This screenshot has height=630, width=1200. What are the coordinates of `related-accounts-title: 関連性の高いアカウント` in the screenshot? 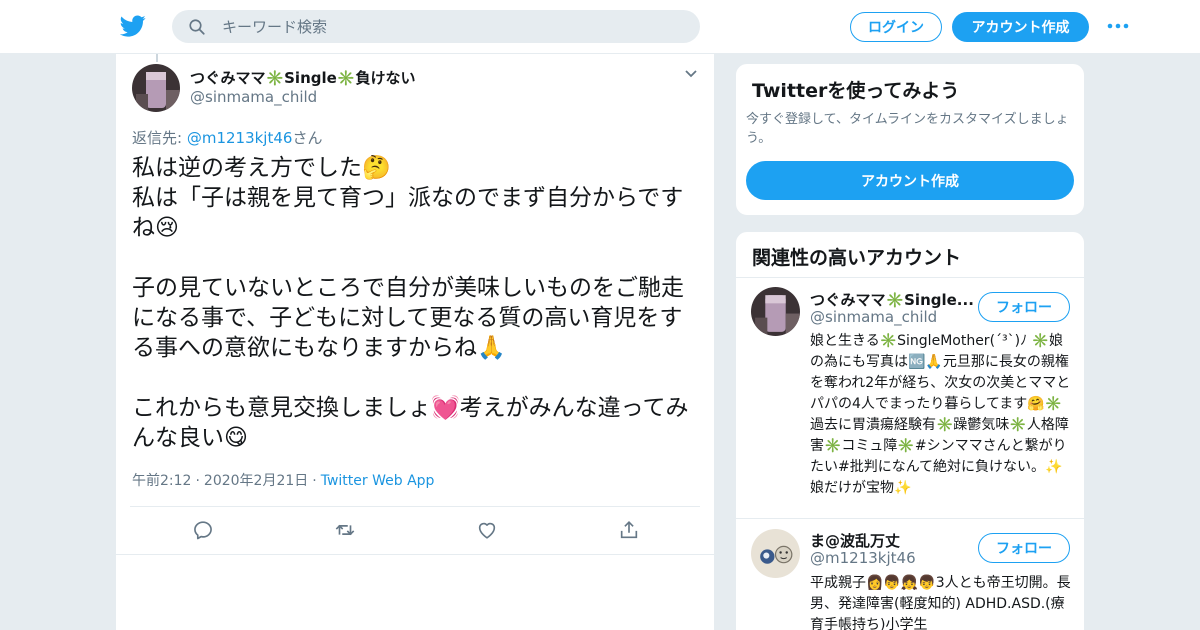 It's located at (857, 258).